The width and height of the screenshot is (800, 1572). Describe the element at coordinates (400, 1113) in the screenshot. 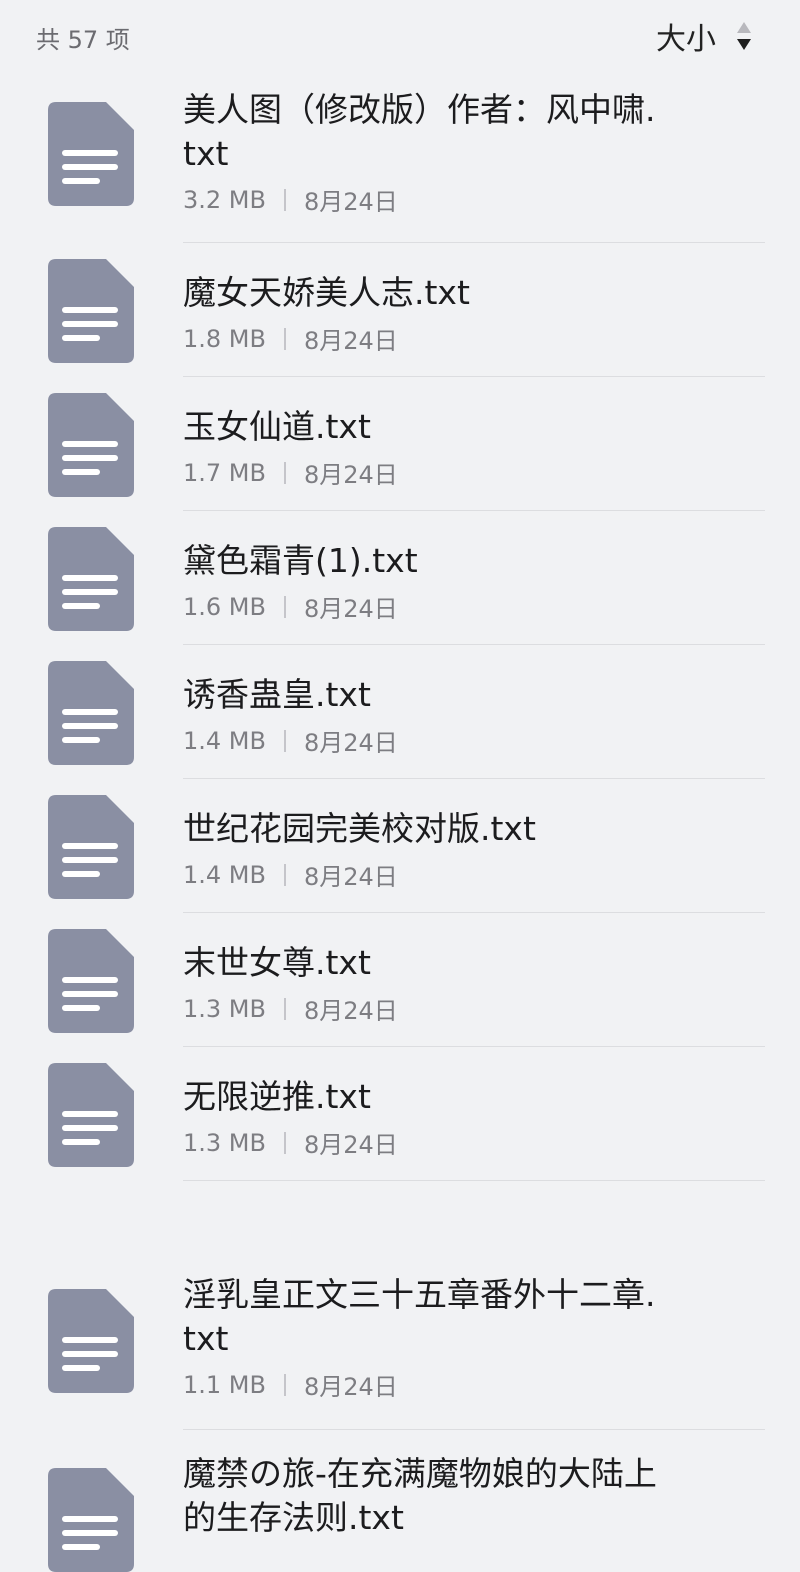

I see `list-item: 无限逆推.txt 1.3 MB 8月24日` at that location.